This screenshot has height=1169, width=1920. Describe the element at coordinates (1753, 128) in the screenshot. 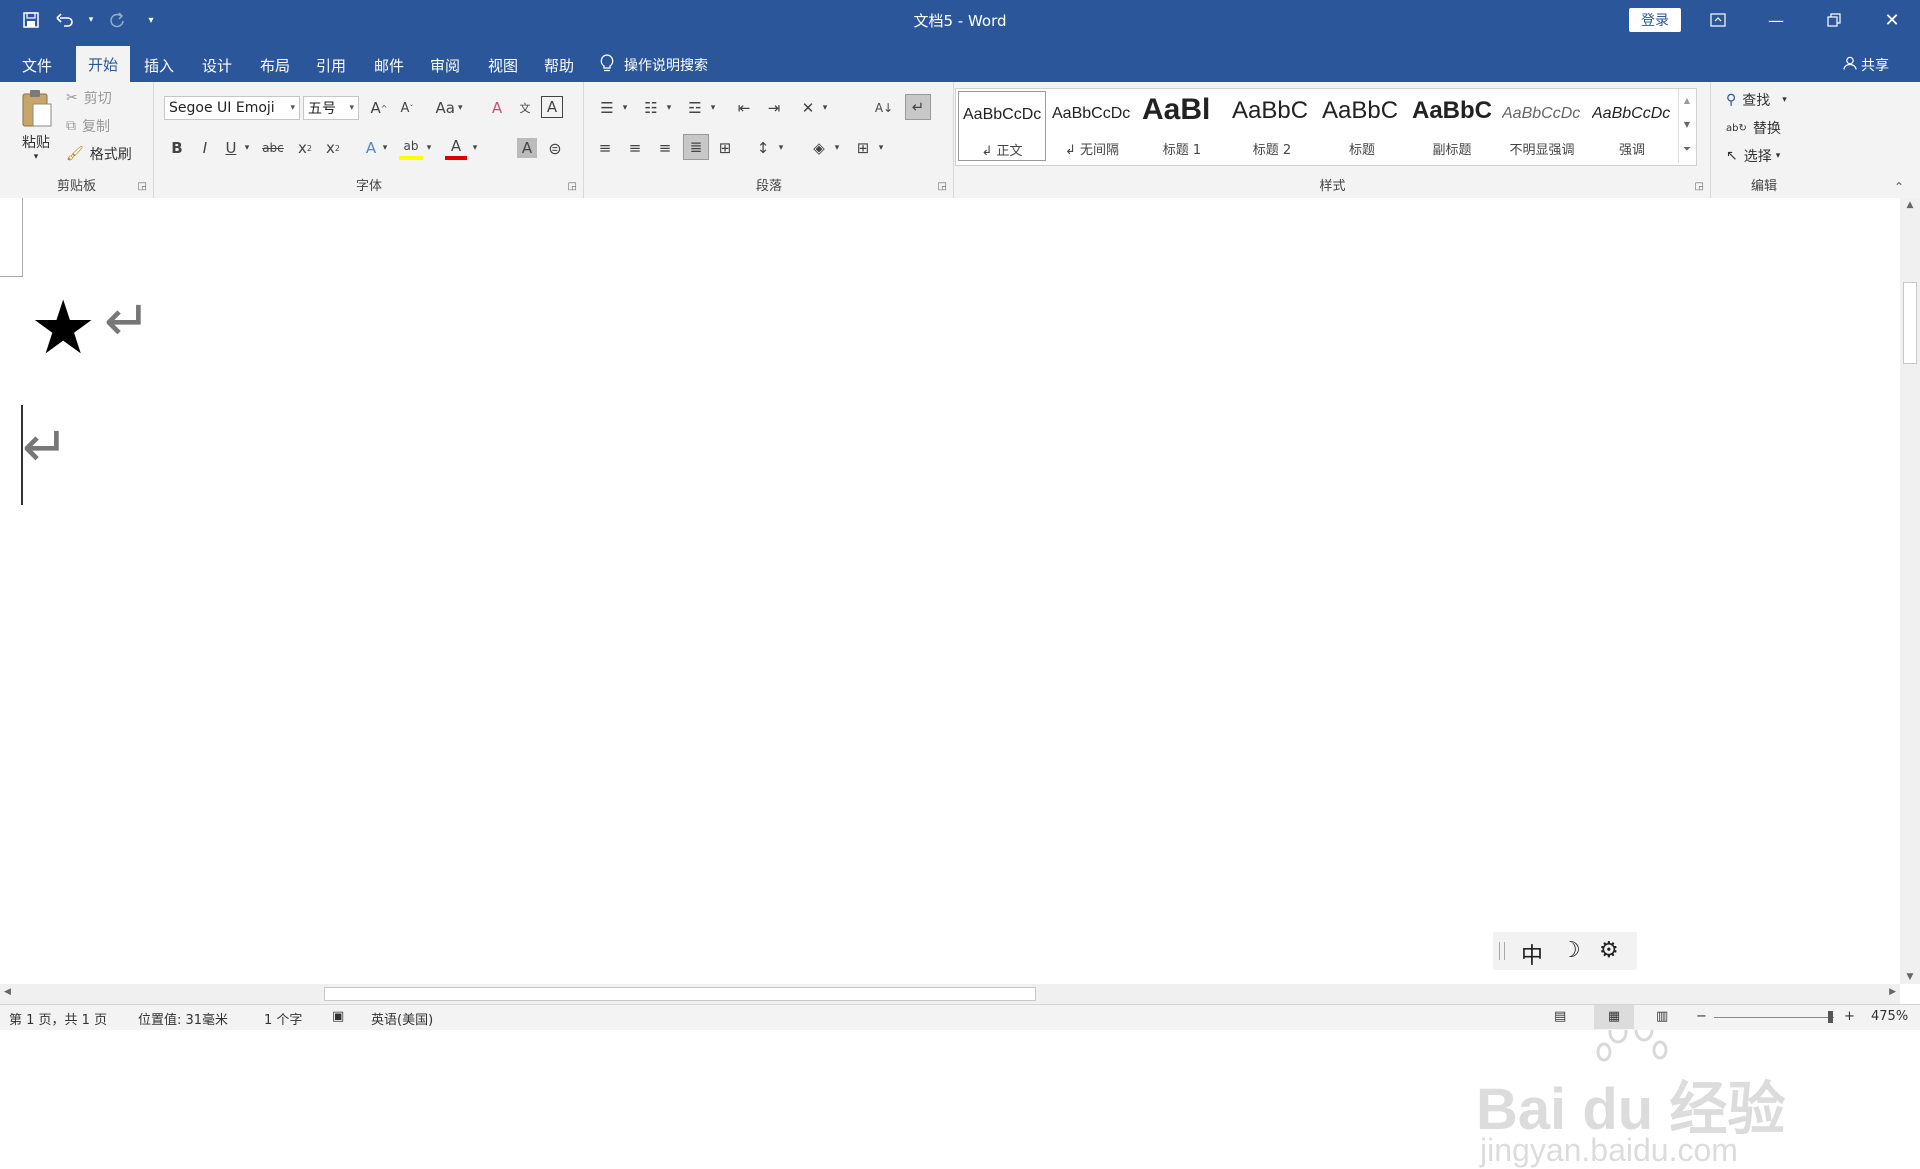

I see `replace-button: ab↻ 替换` at that location.